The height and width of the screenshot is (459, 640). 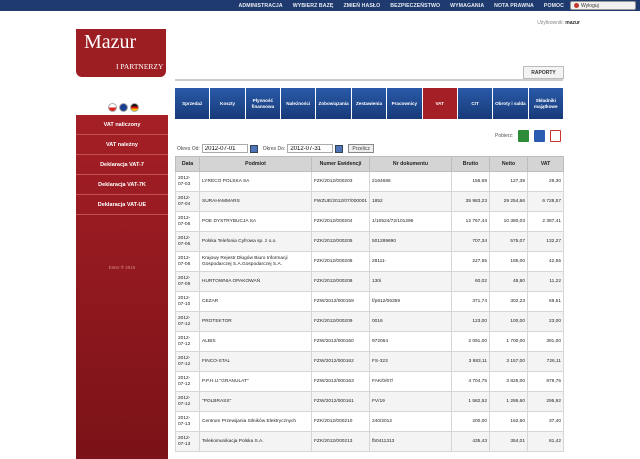 What do you see at coordinates (410, 164) in the screenshot?
I see `column-header: Nr dokumentu` at bounding box center [410, 164].